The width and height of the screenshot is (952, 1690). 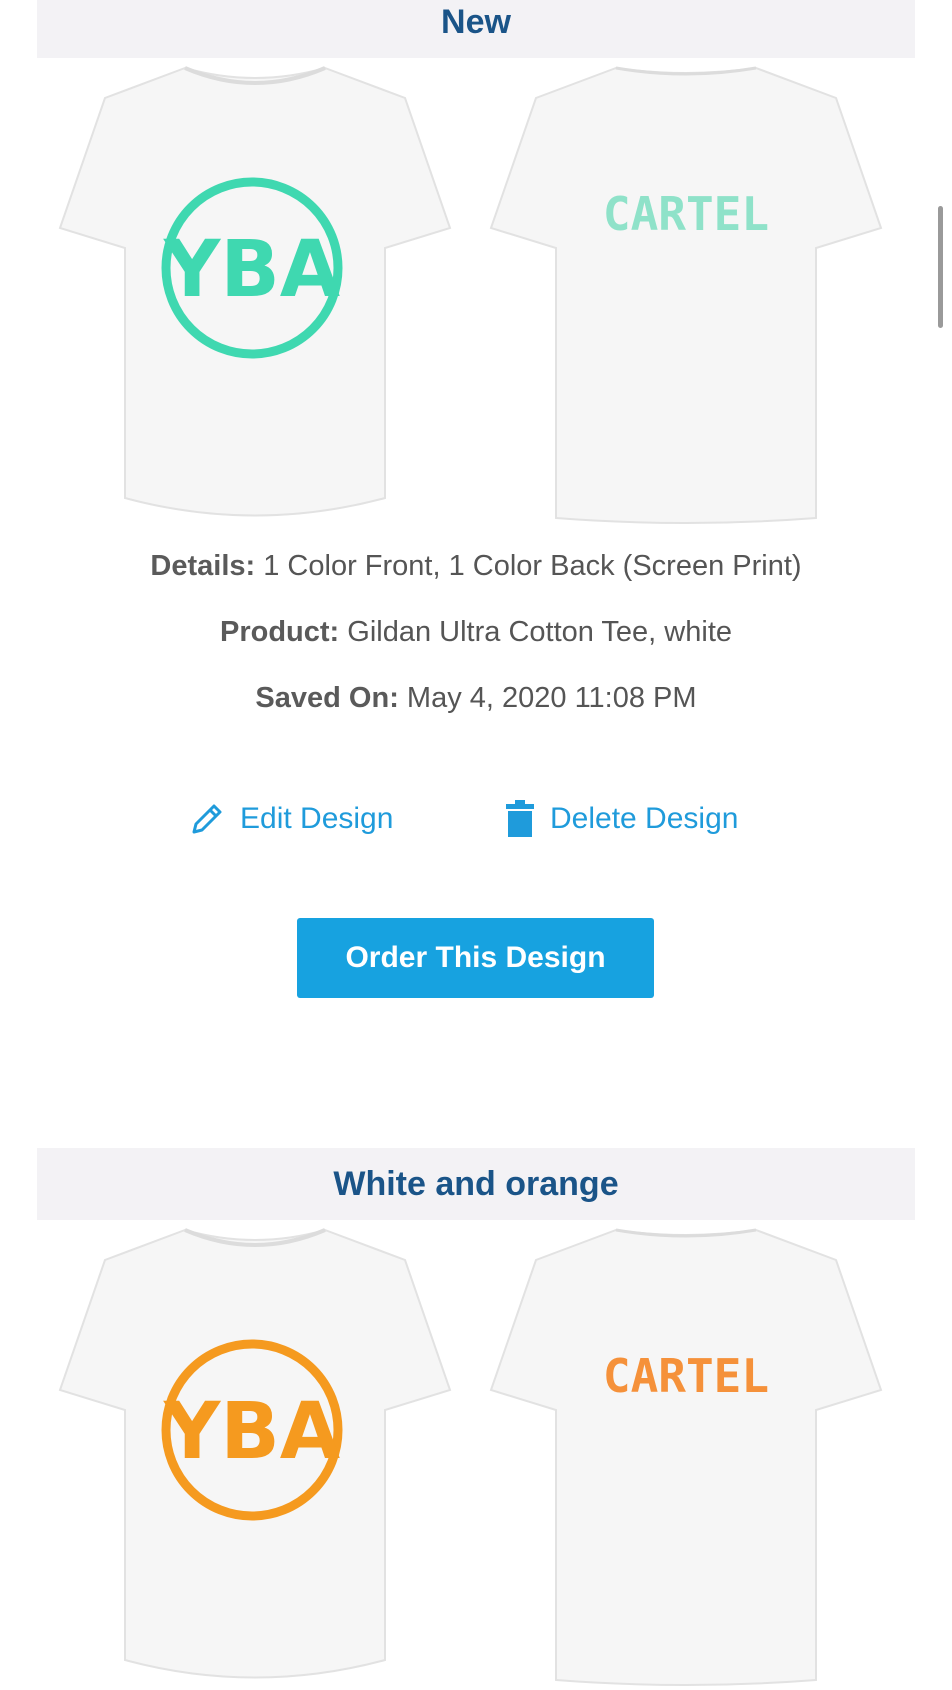 I want to click on saved-on-line: Saved On: May 4, 2020 11:08 PM, so click(x=476, y=698).